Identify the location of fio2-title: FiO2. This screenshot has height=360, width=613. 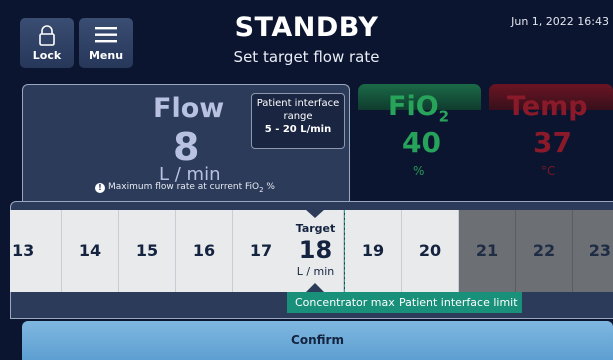
(418, 108).